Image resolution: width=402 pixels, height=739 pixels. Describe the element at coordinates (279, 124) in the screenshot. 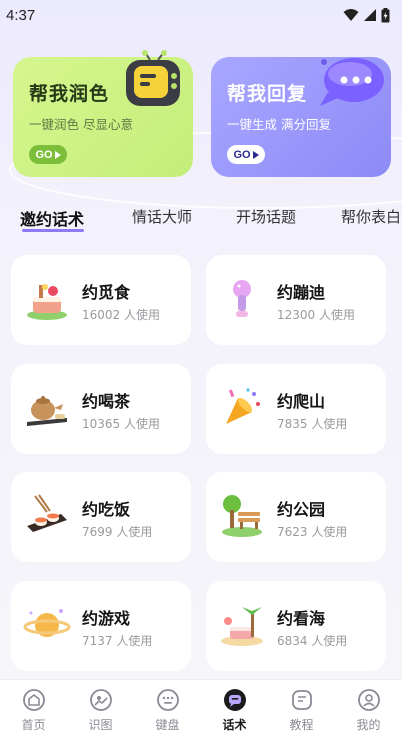

I see `reply-subtitle: 一键生成 满分回复` at that location.